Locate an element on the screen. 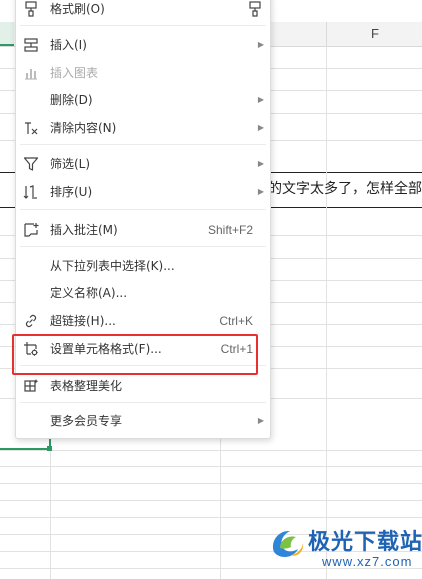  filter-icon is located at coordinates (31, 164).